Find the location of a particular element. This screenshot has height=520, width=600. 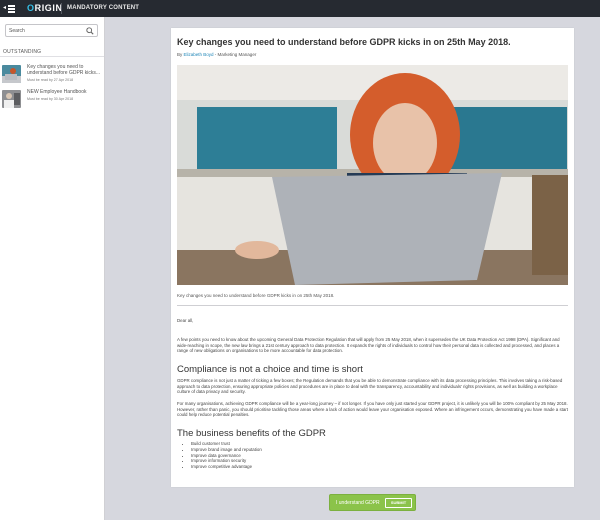

section-heading-benefits: The business benefits of the GDPR is located at coordinates (251, 433).